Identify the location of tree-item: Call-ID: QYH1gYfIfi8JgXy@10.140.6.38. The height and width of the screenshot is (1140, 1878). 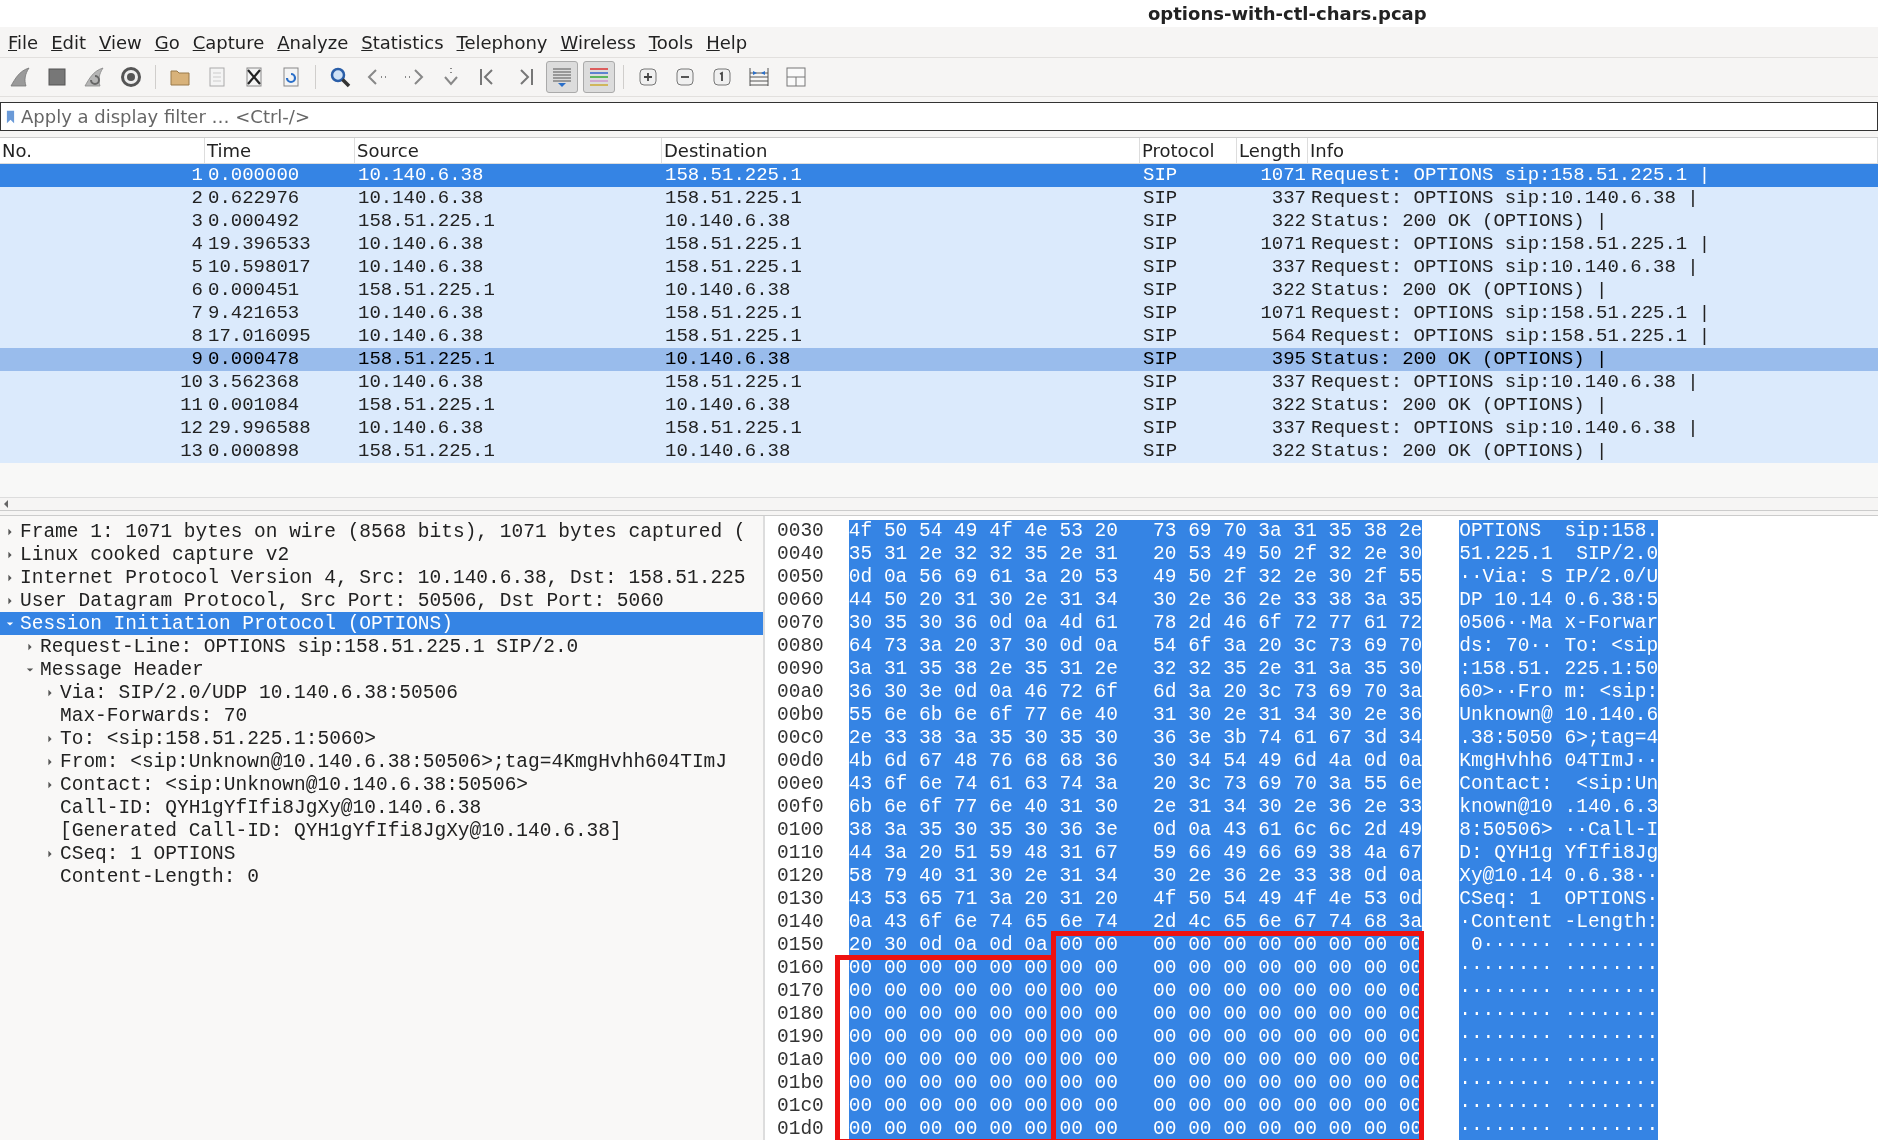
(381, 807).